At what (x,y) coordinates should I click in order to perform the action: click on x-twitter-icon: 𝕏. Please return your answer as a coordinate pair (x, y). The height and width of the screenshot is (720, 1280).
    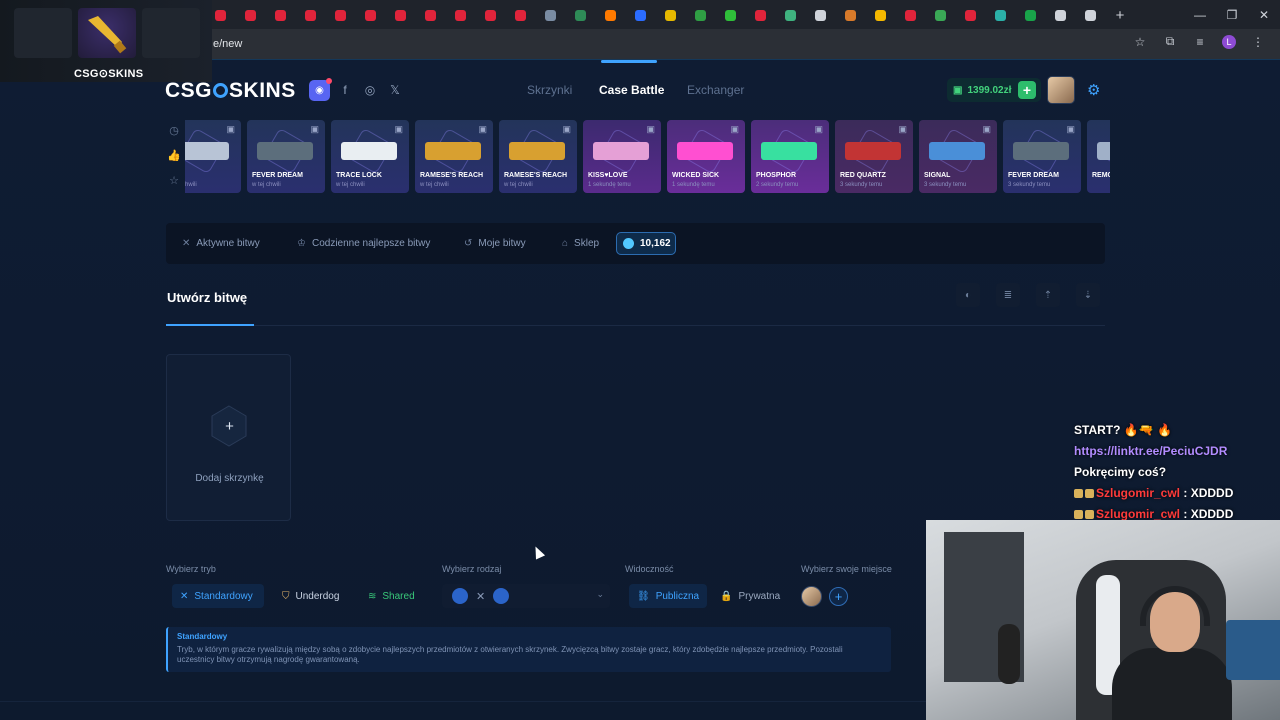
    Looking at the image, I should click on (395, 90).